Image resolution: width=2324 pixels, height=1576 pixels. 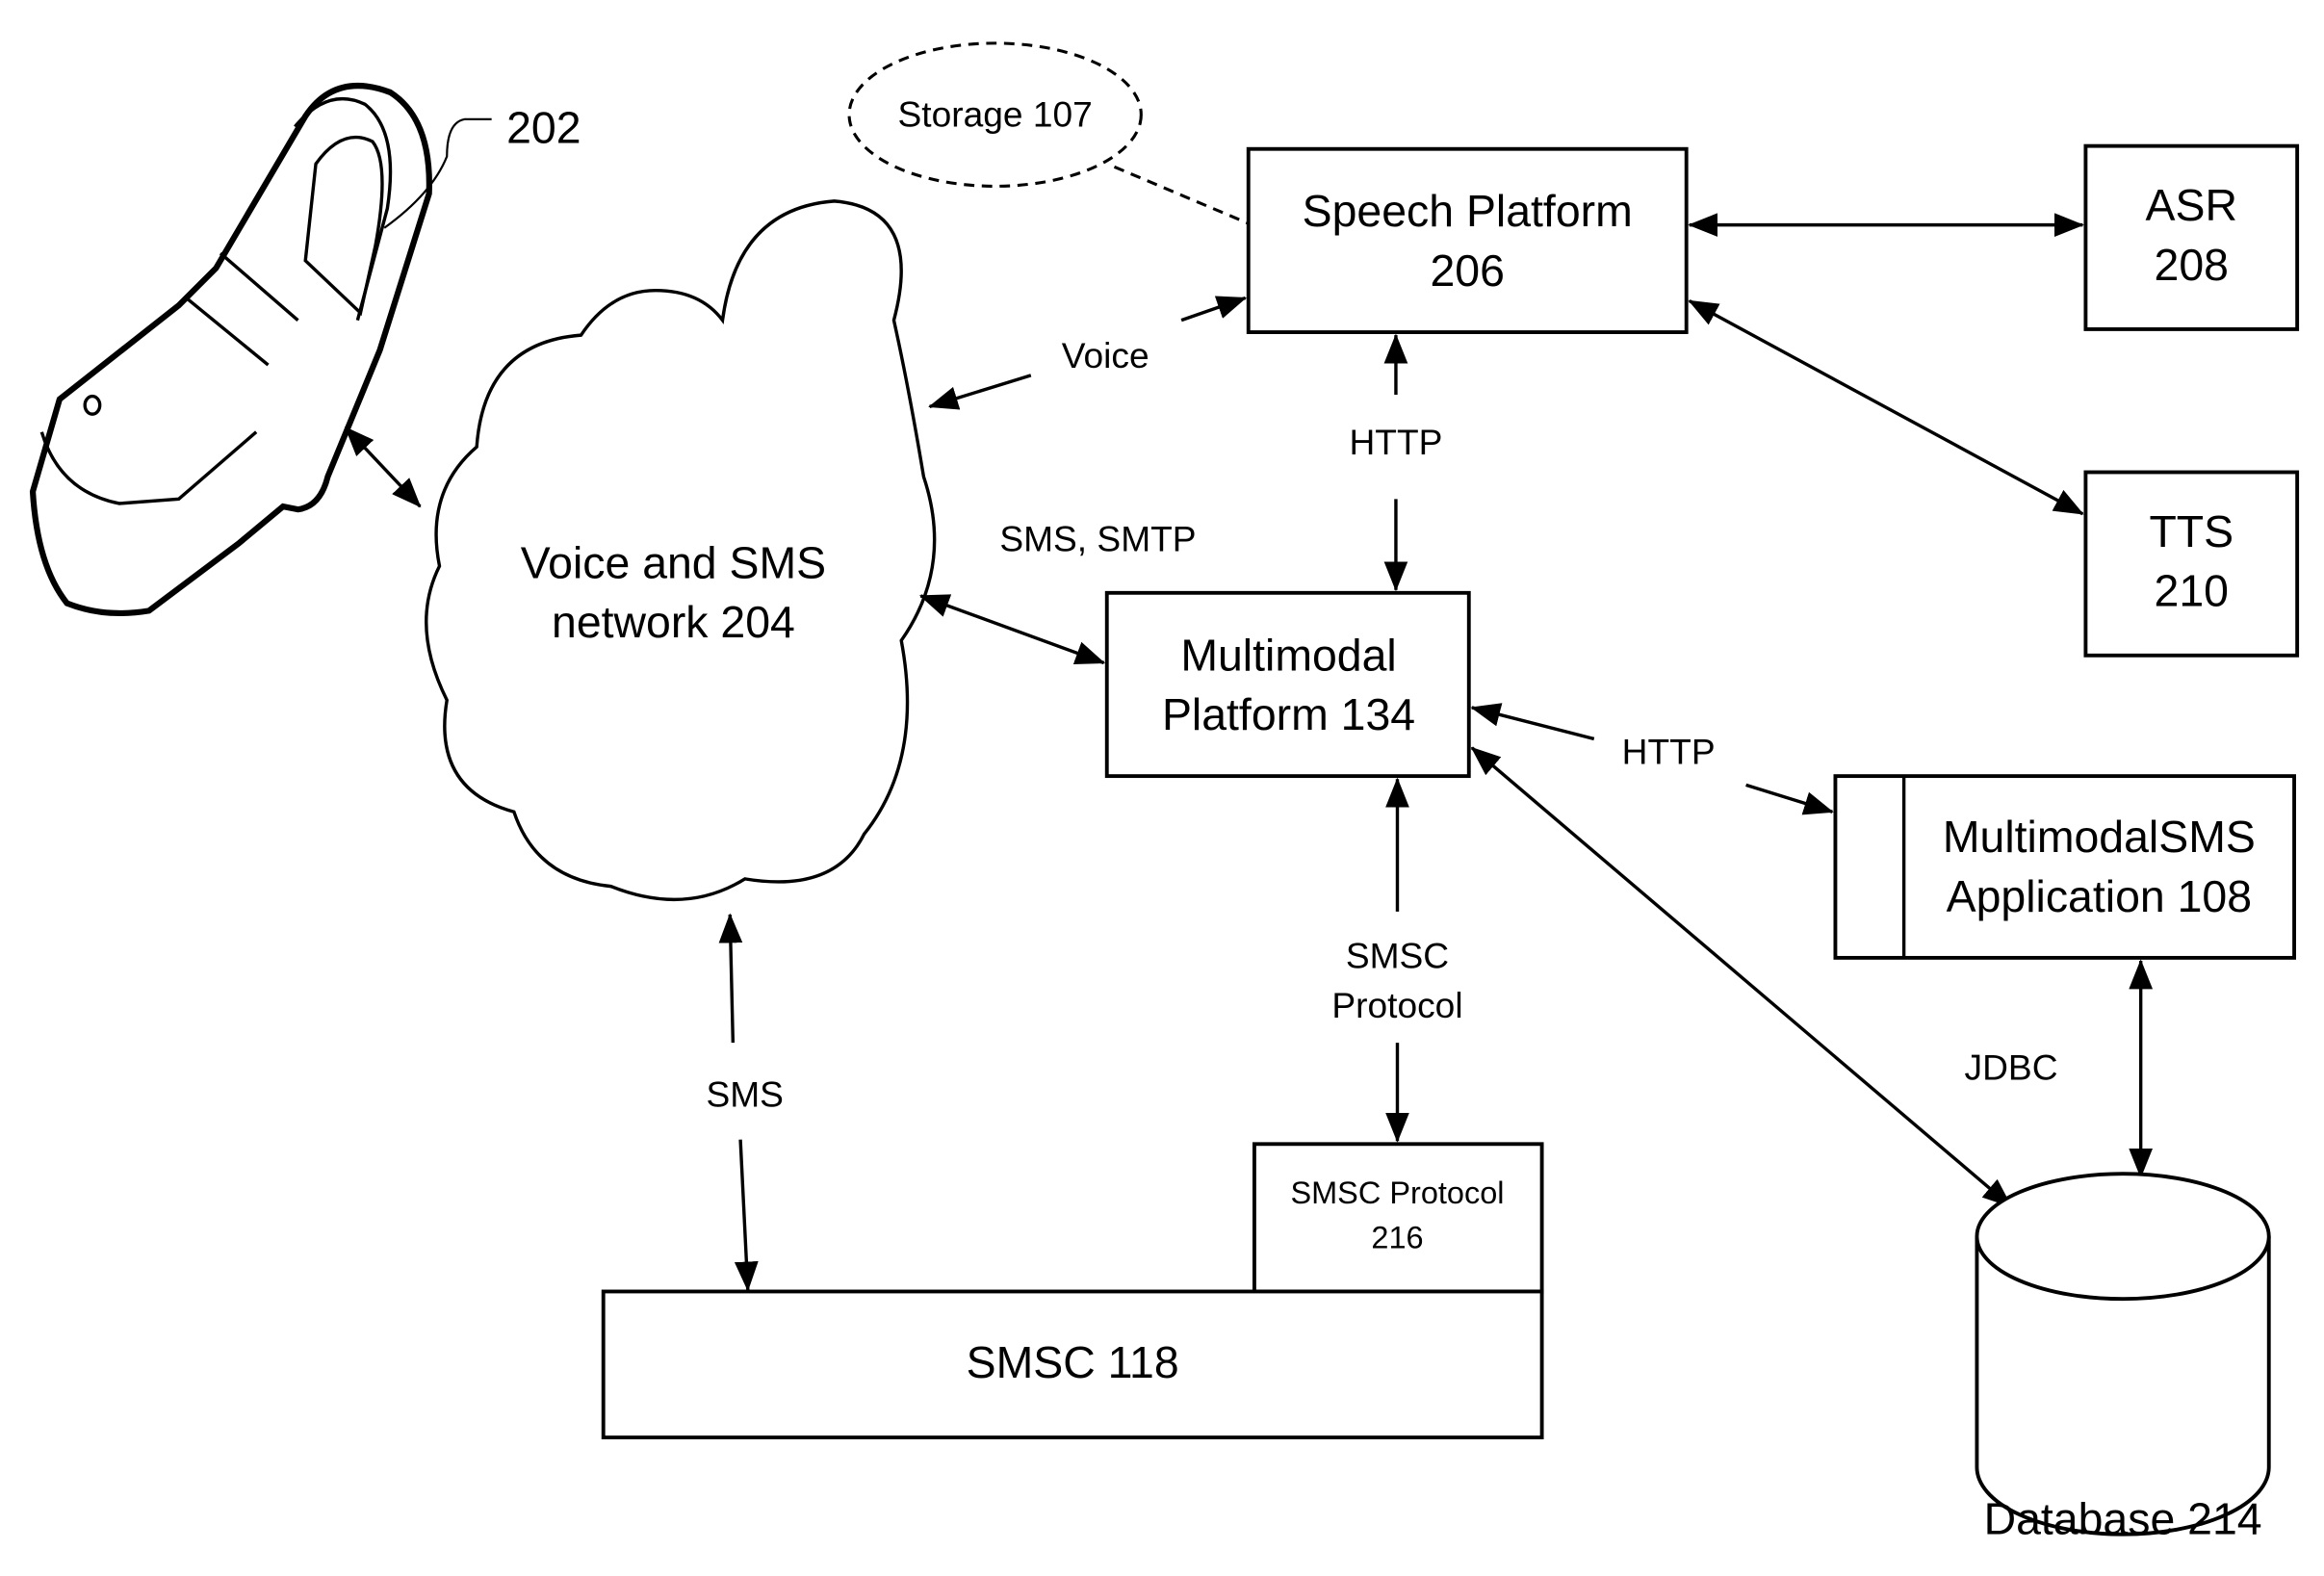 I want to click on voice-arrow-out, so click(x=980, y=392).